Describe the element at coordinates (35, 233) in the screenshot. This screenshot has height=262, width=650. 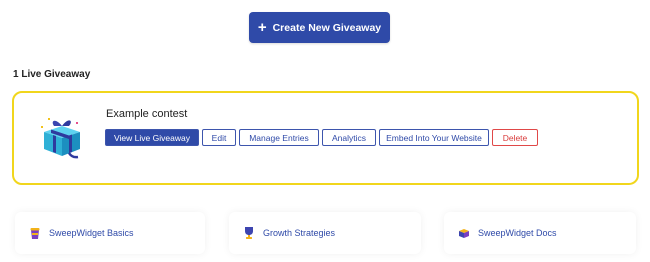
I see `coffee-cup-icon` at that location.